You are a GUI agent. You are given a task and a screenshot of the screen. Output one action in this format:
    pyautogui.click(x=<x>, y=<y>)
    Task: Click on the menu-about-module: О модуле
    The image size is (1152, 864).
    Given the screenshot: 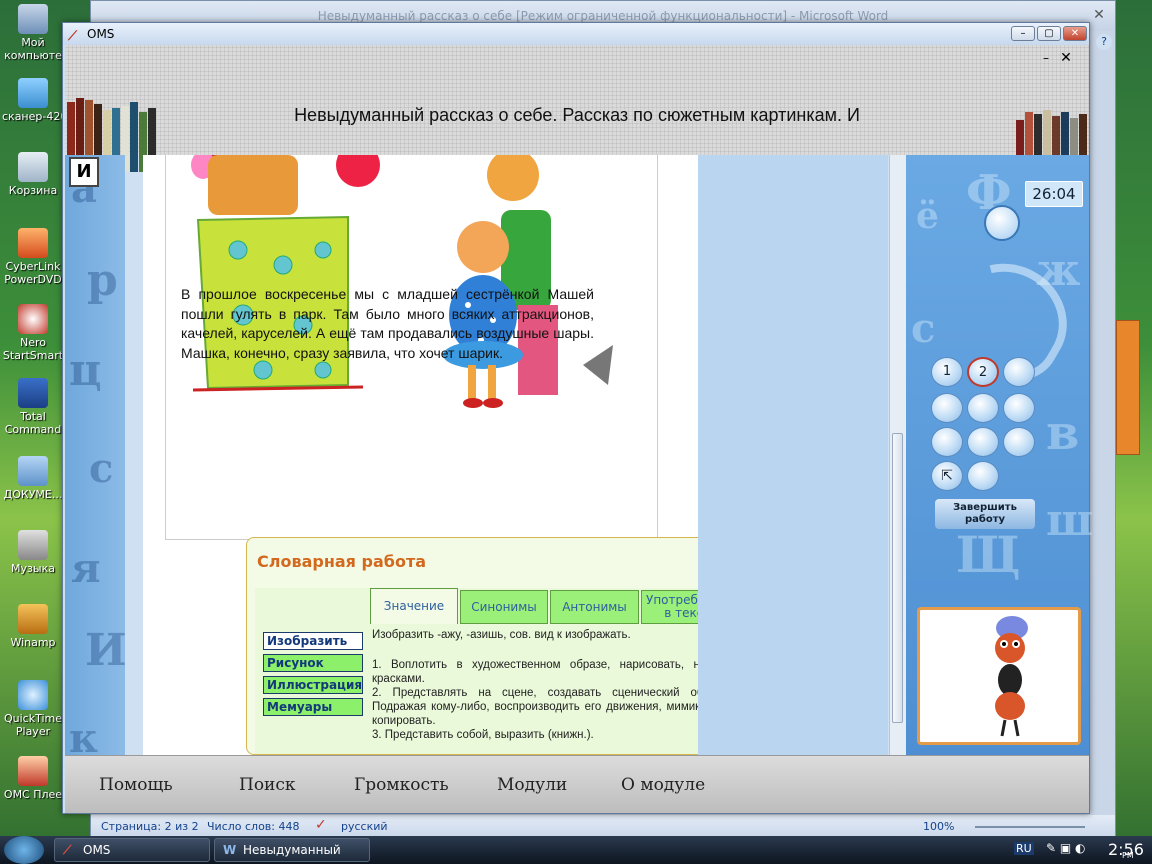 What is the action you would take?
    pyautogui.click(x=663, y=785)
    